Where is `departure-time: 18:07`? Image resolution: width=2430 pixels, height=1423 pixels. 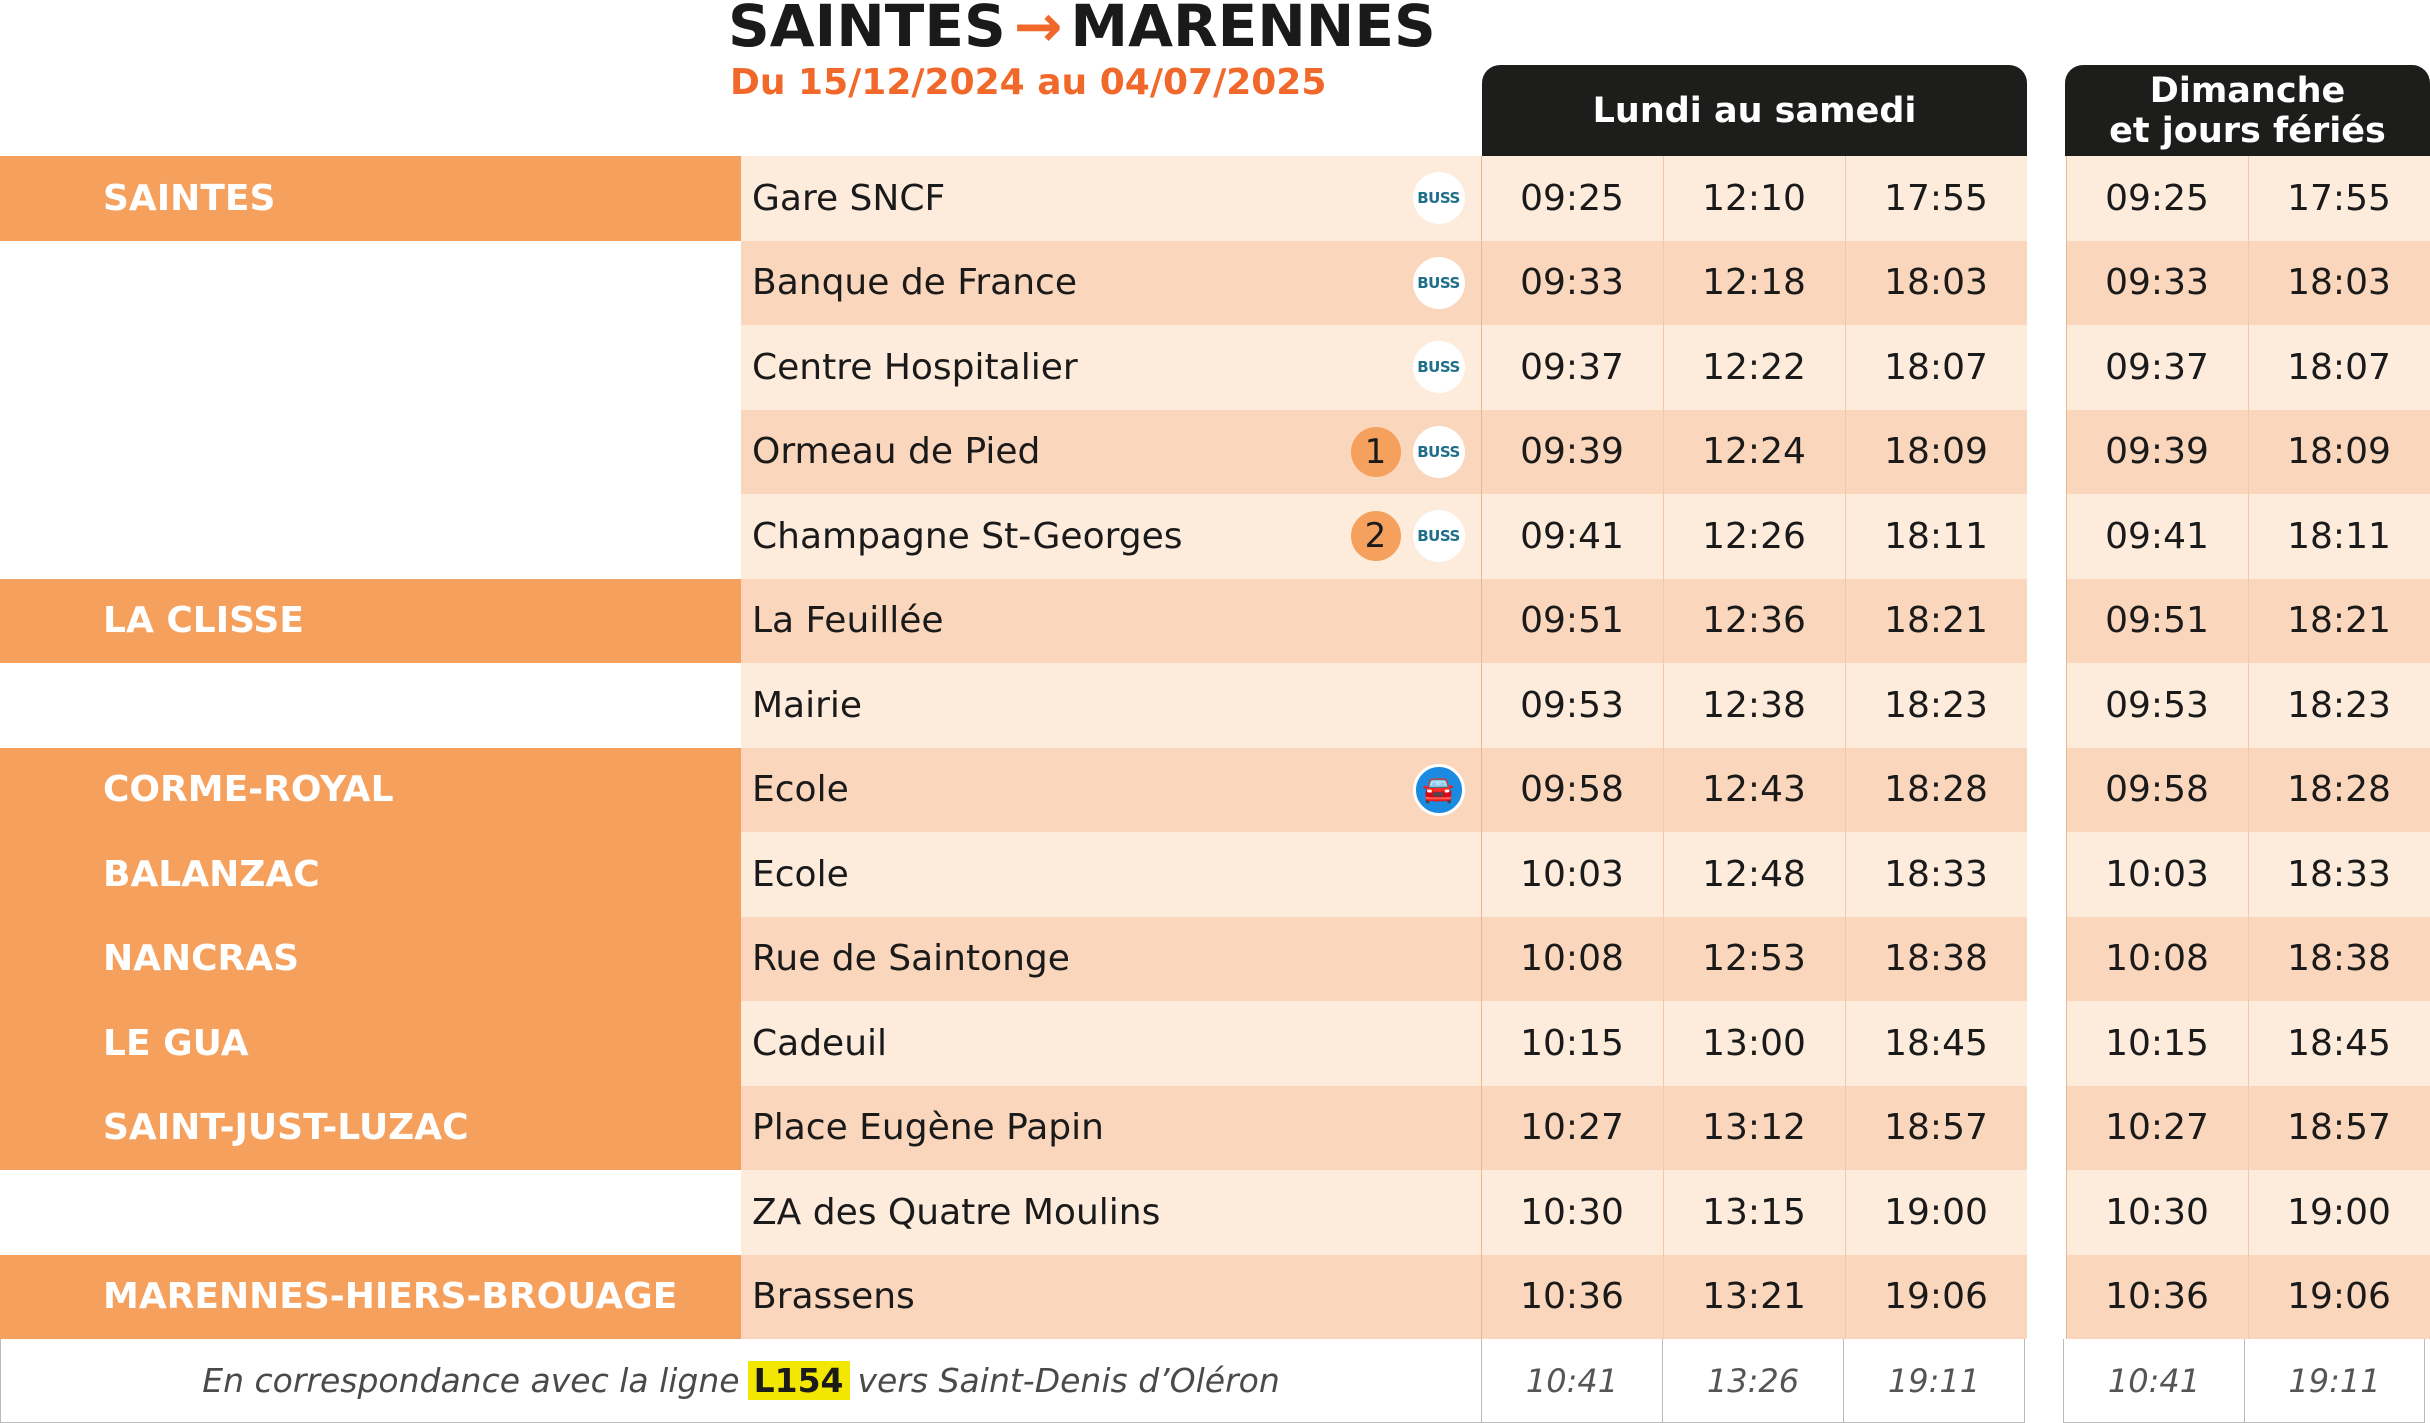
departure-time: 18:07 is located at coordinates (2338, 367).